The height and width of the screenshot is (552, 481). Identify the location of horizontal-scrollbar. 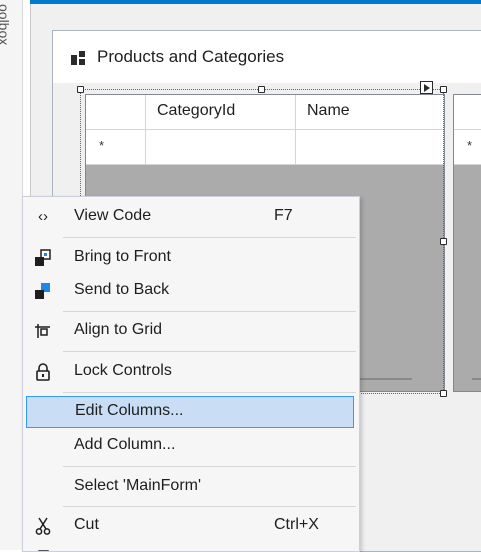
(476, 379).